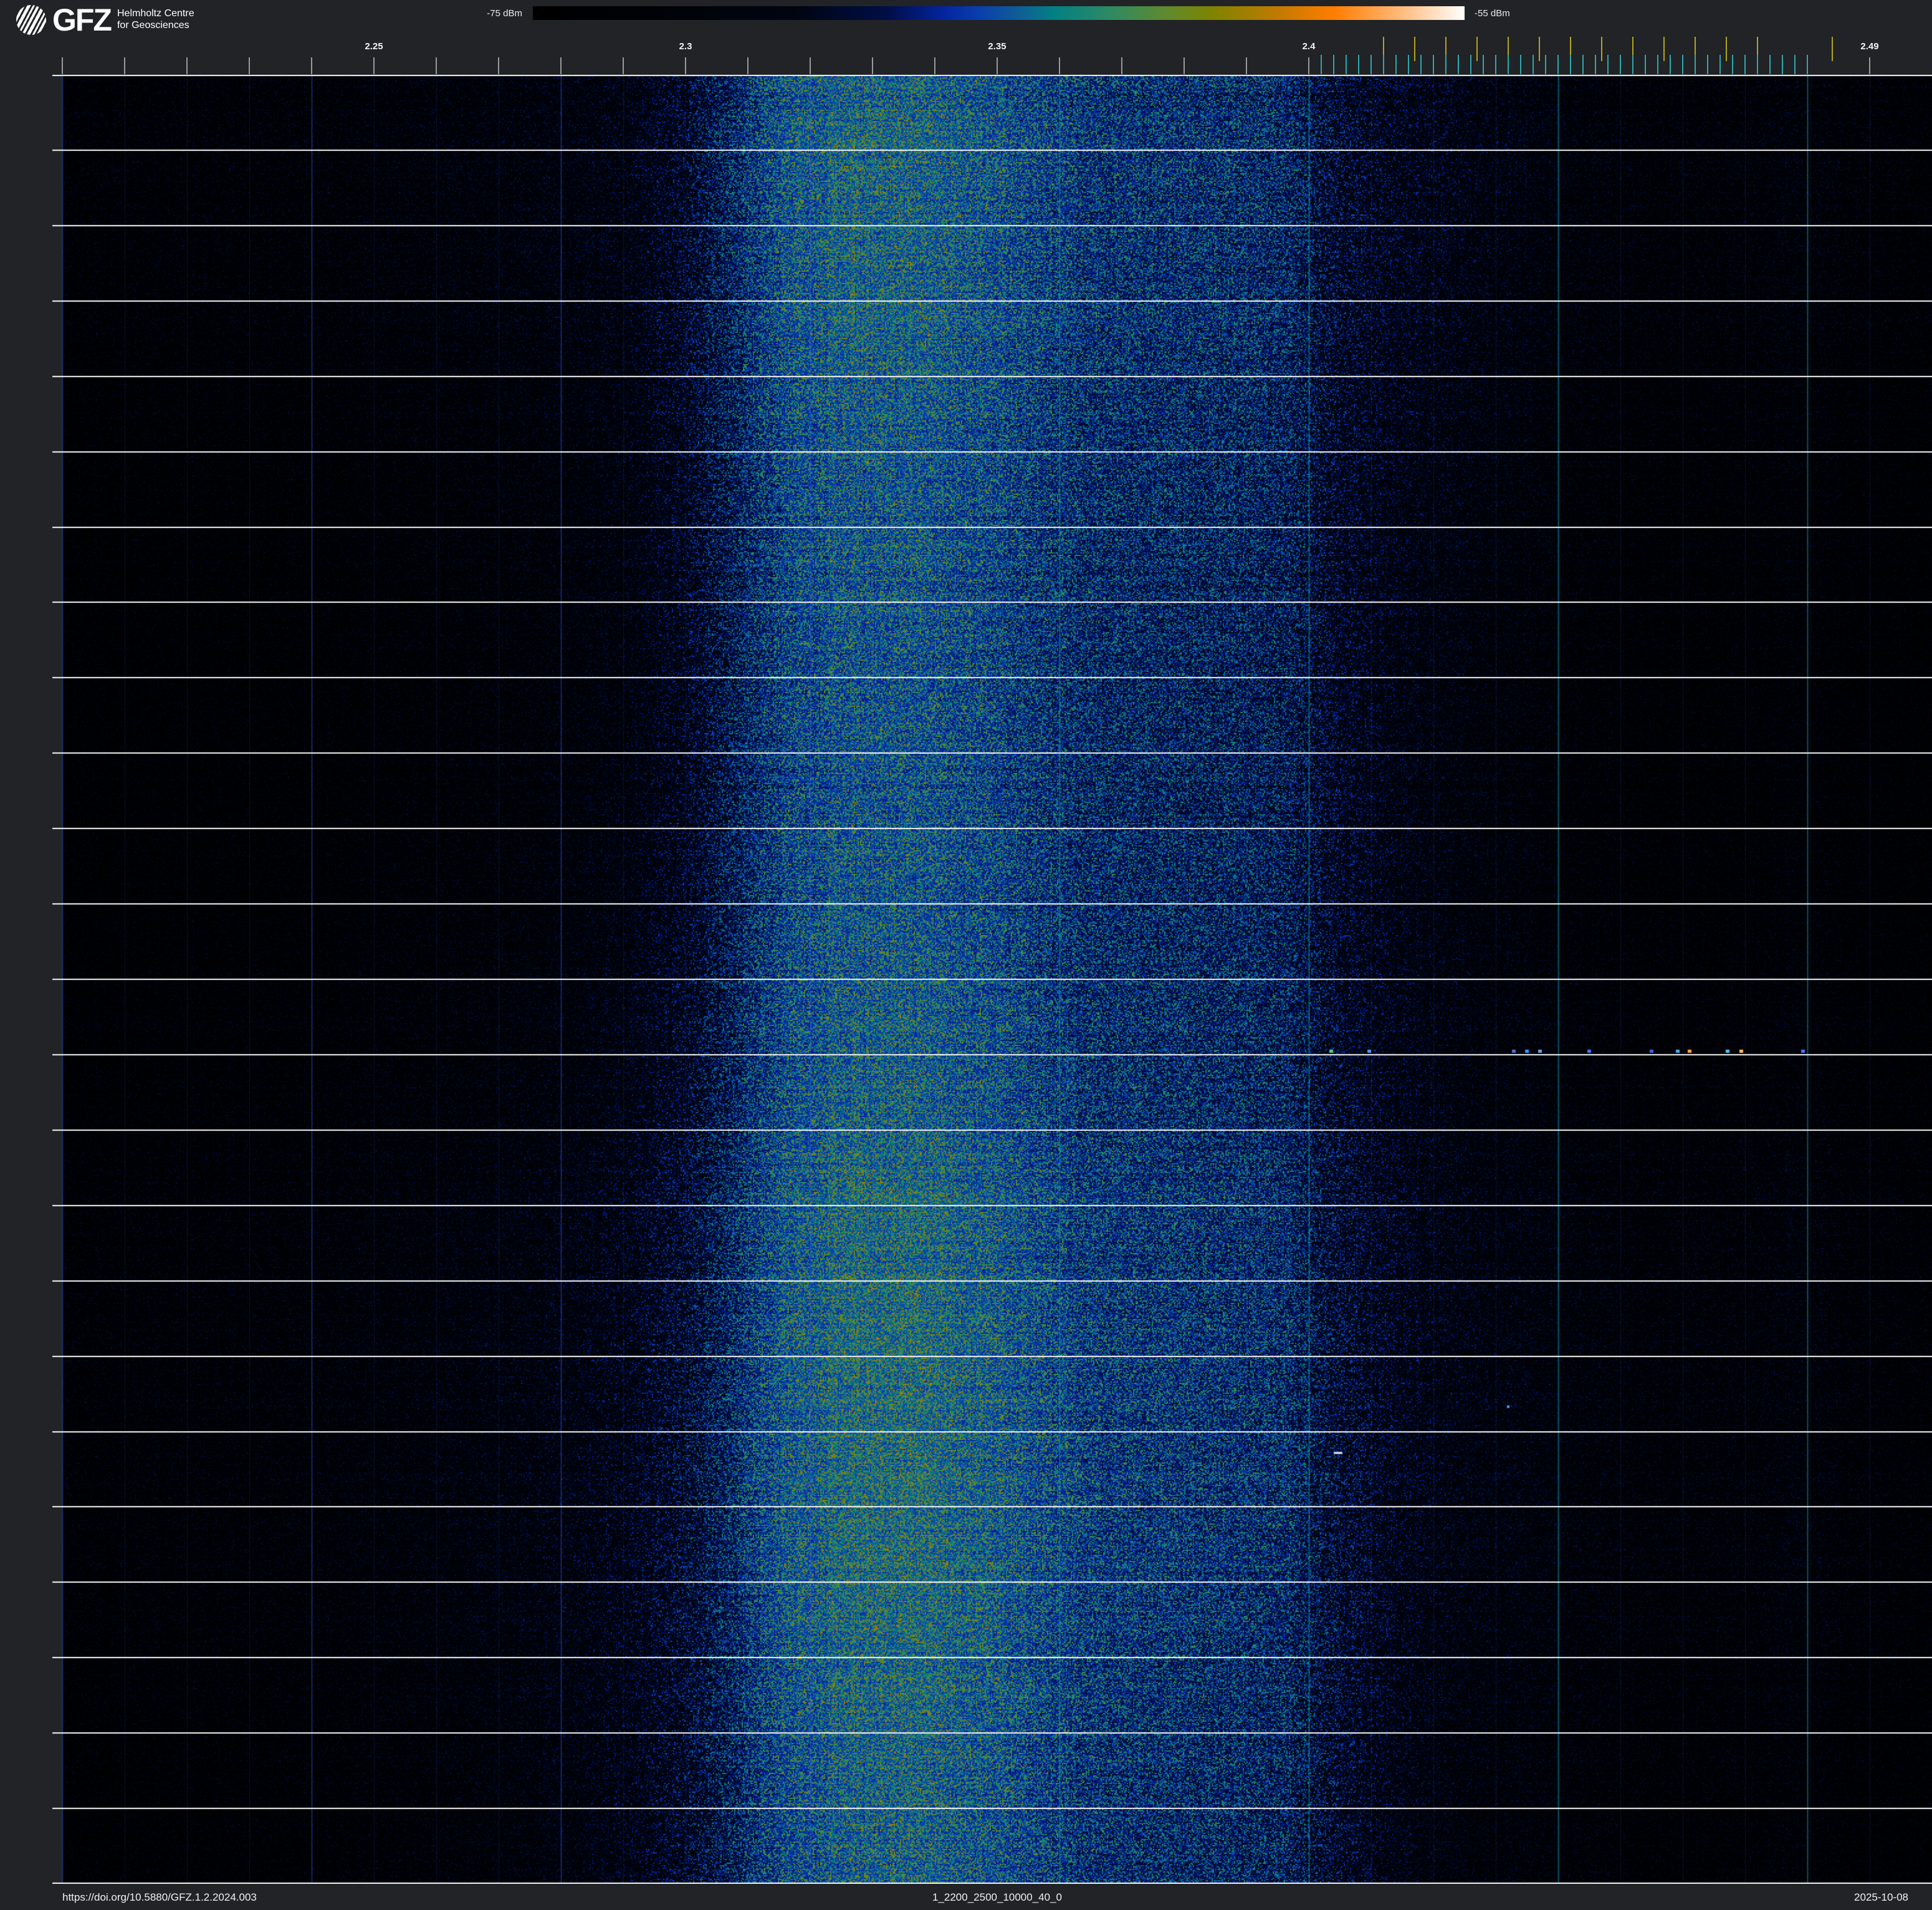 This screenshot has width=1932, height=1910. Describe the element at coordinates (997, 1897) in the screenshot. I see `footer-dataset-id: 1_2200_2500_10000_40_0` at that location.